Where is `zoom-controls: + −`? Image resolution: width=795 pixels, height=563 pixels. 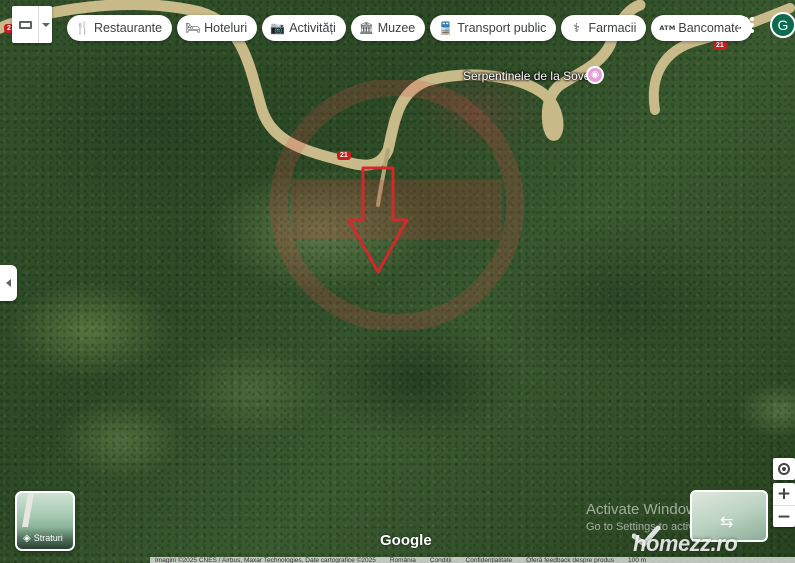
zoom-controls: + − is located at coordinates (784, 505).